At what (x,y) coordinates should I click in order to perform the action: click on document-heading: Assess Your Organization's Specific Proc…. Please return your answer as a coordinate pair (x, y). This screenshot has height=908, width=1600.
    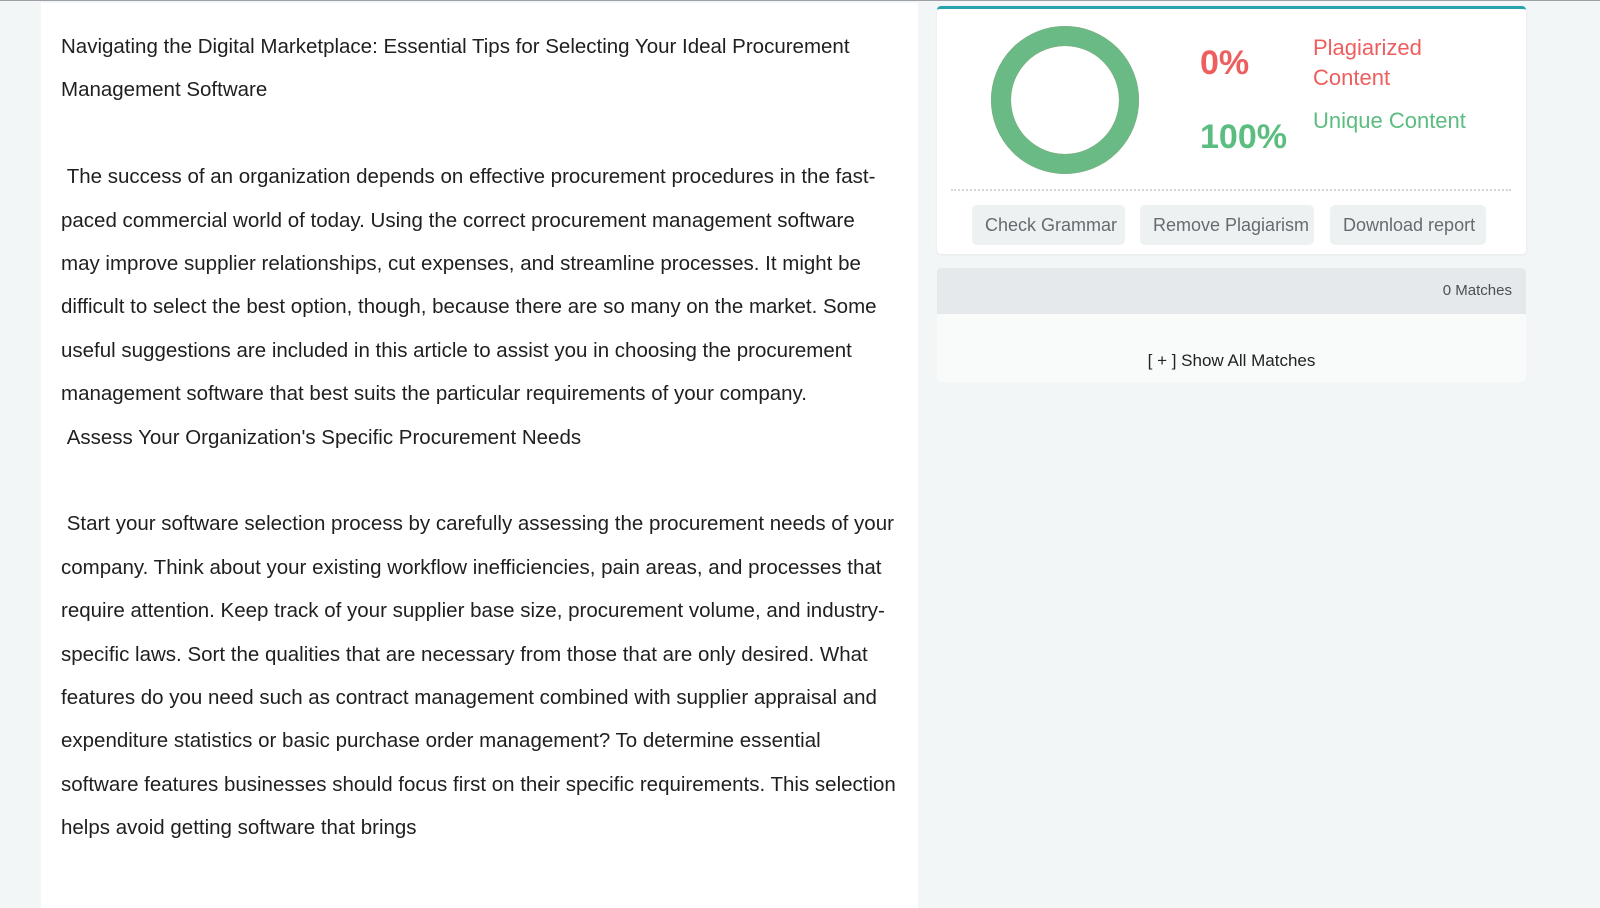
    Looking at the image, I should click on (321, 437).